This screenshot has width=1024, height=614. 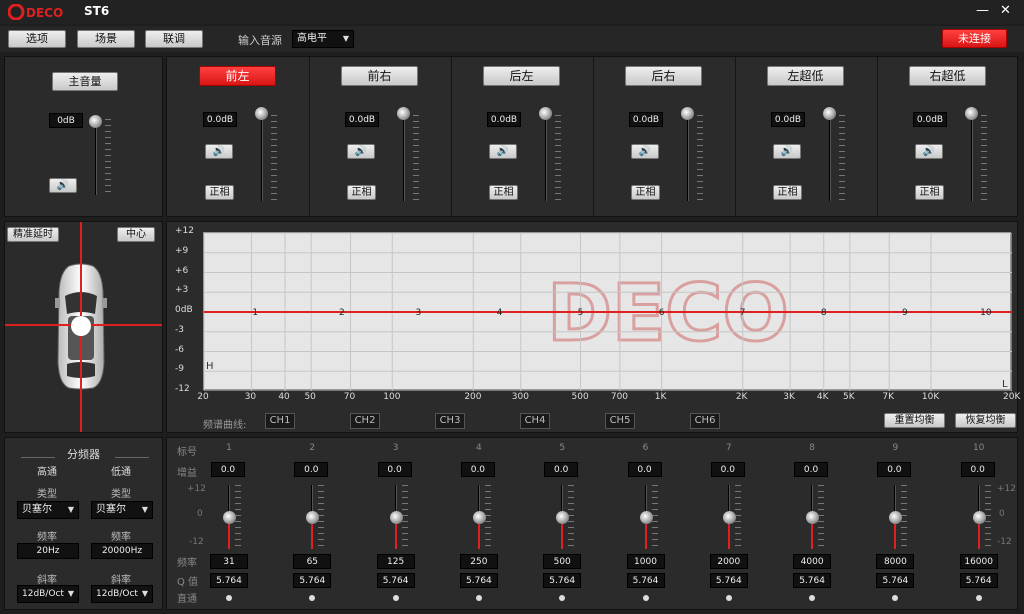 I want to click on lp-freq-input: 20000Hz, so click(x=122, y=551).